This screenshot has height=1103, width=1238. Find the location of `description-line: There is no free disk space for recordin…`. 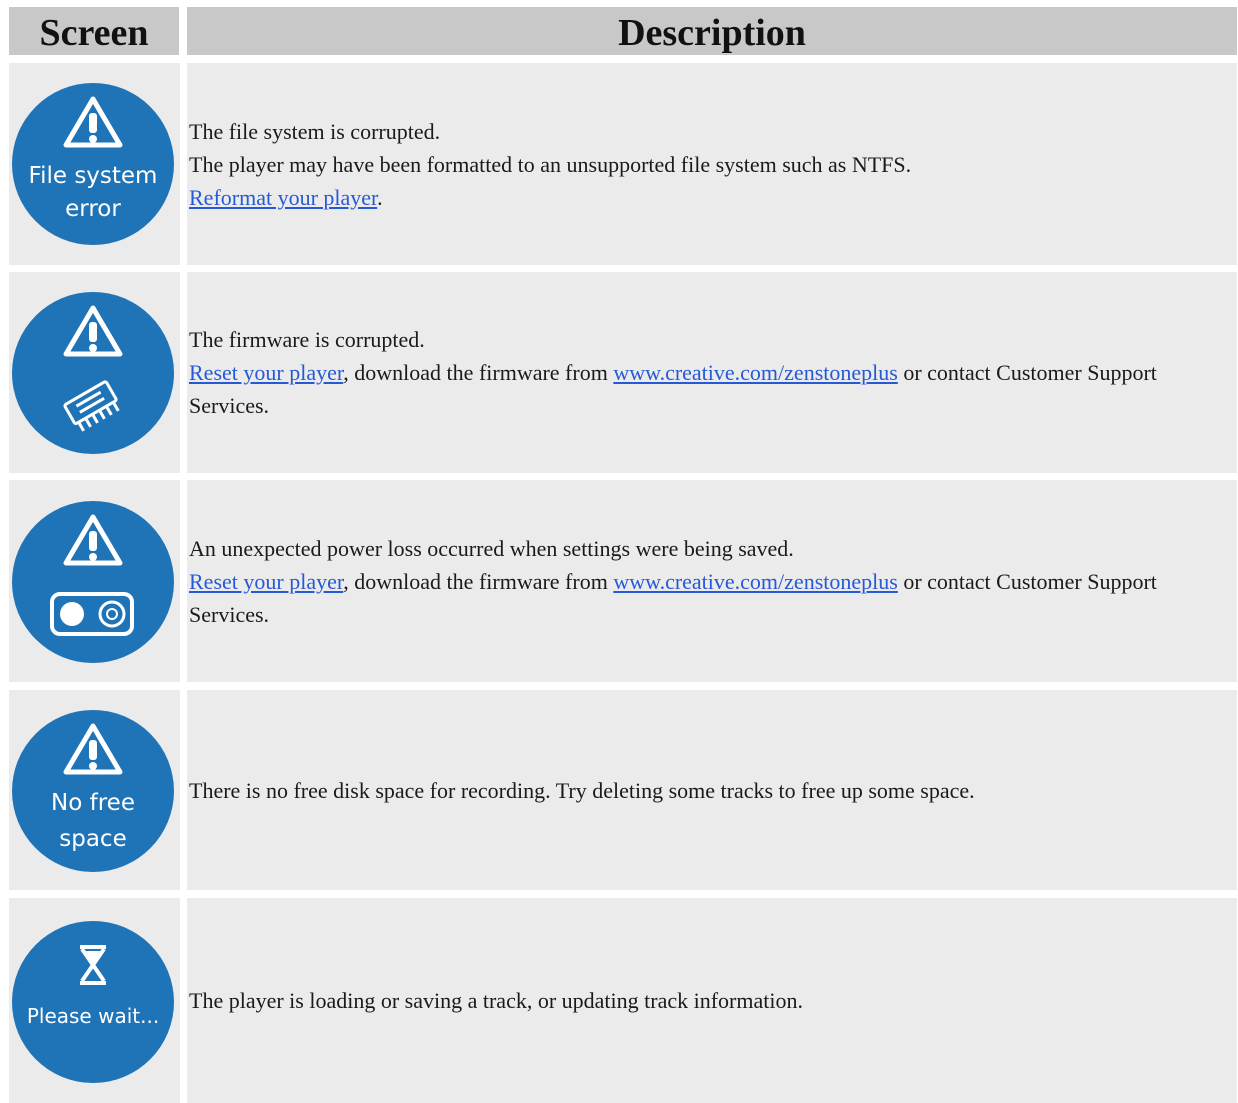

description-line: There is no free disk space for recordin… is located at coordinates (582, 790).